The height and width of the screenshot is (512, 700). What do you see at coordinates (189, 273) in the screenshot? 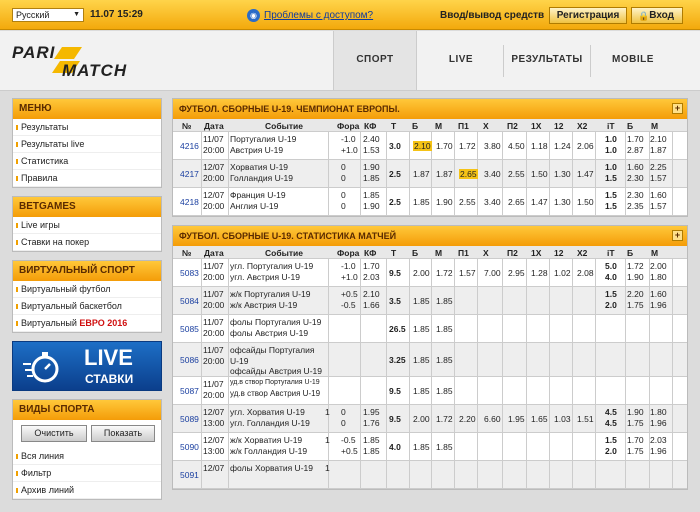
I see `event-id-link: 5083` at bounding box center [189, 273].